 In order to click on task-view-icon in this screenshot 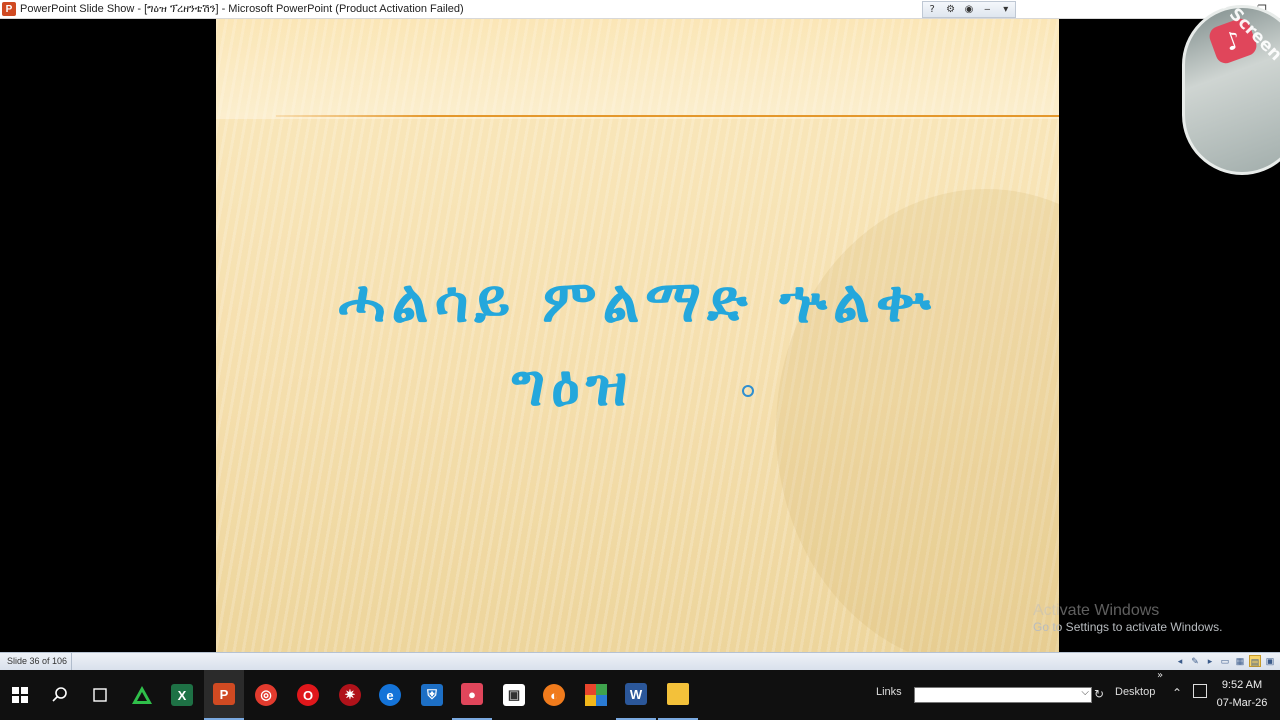, I will do `click(100, 695)`.